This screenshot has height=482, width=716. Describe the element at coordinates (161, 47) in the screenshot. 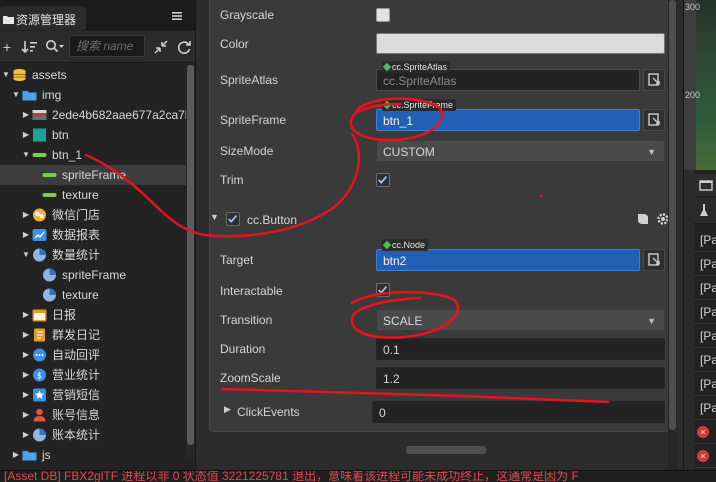

I see `collapse-icon` at that location.